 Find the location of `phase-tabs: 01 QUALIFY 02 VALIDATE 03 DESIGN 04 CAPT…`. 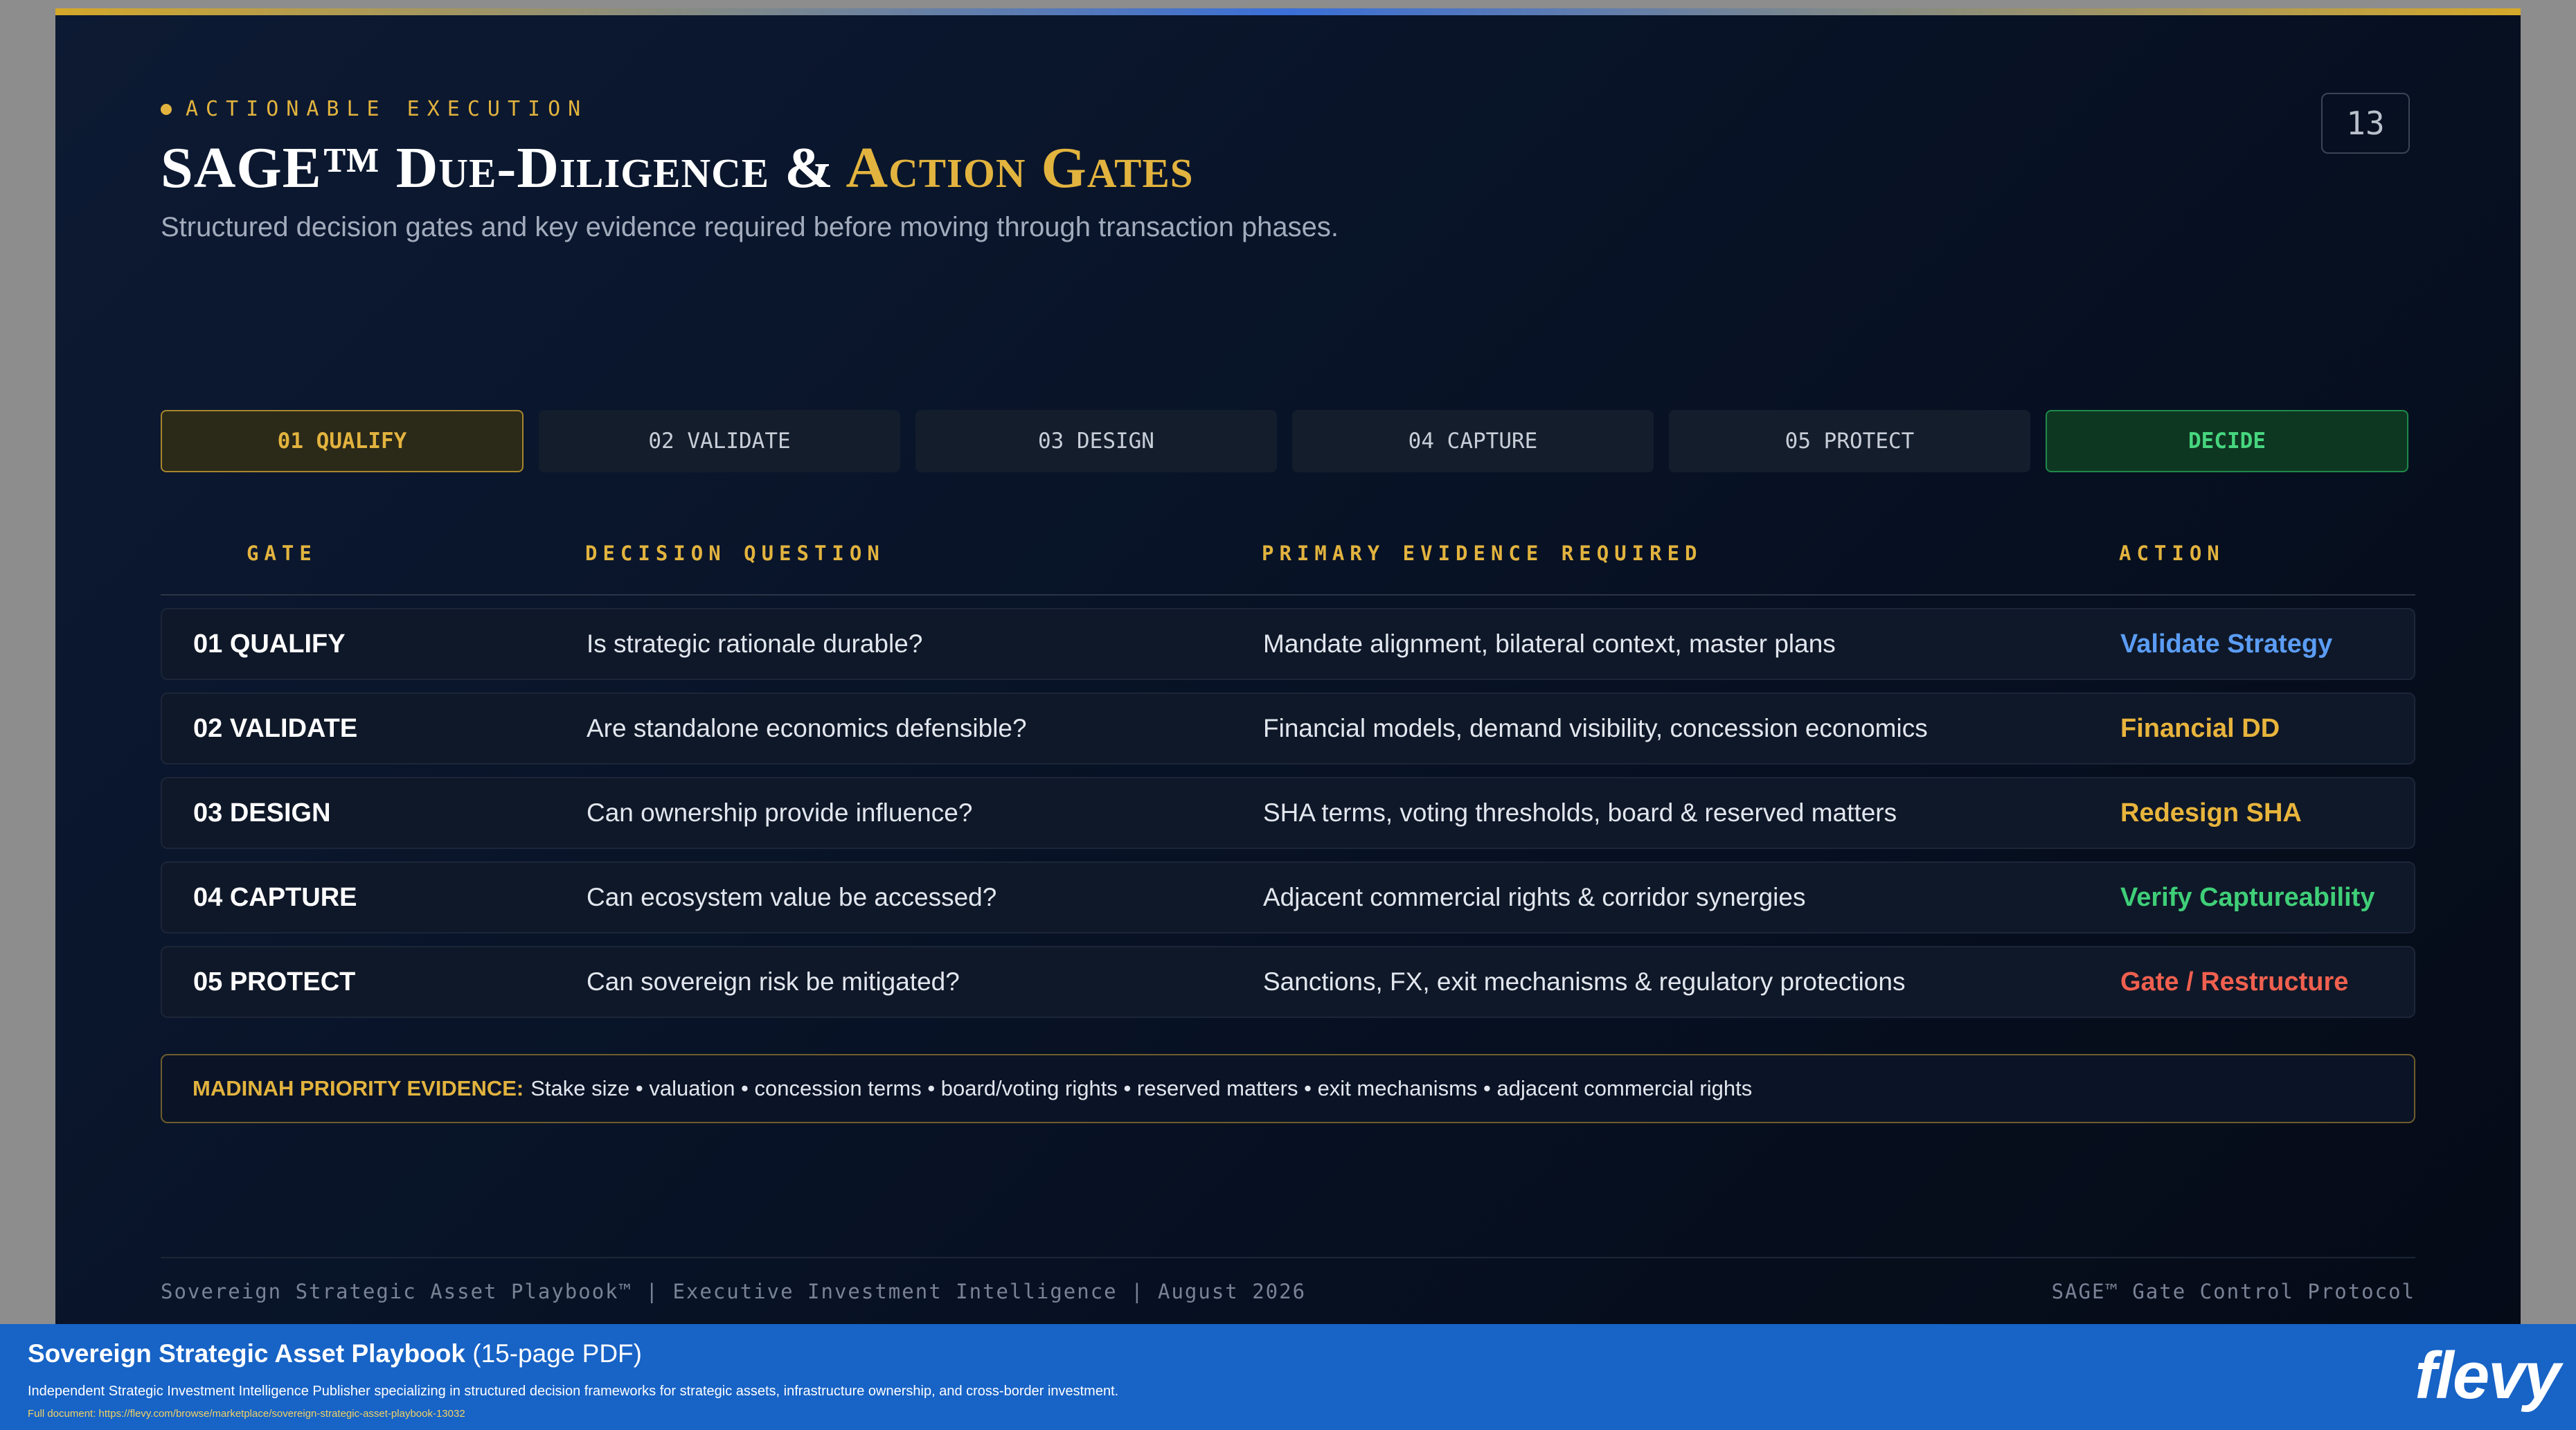

phase-tabs: 01 QUALIFY 02 VALIDATE 03 DESIGN 04 CAPT… is located at coordinates (1284, 441).